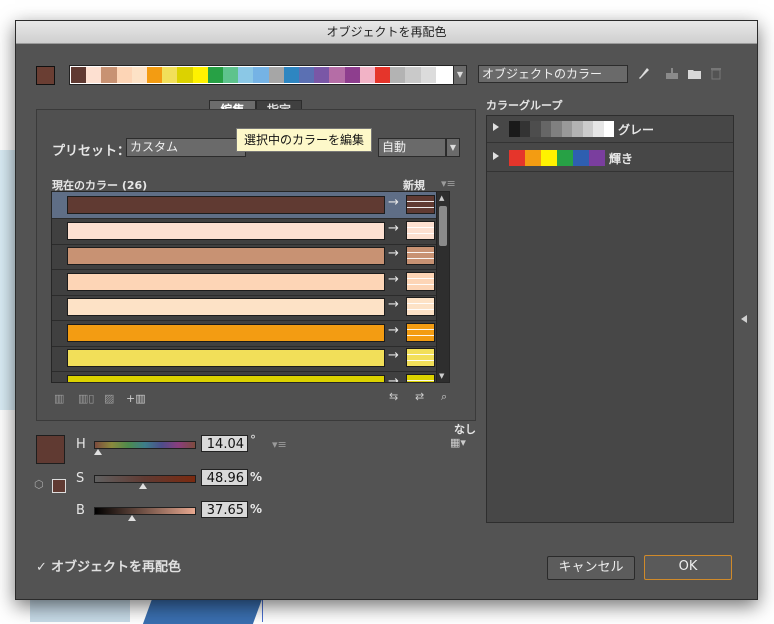 Image resolution: width=774 pixels, height=624 pixels. I want to click on preset-dropdown: カスタム, so click(186, 147).